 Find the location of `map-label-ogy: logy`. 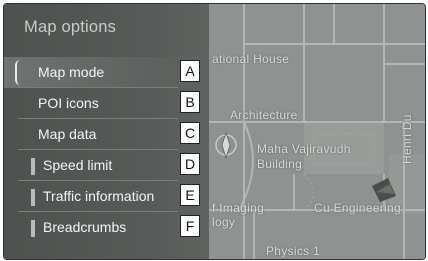

map-label-ogy: logy is located at coordinates (224, 222).